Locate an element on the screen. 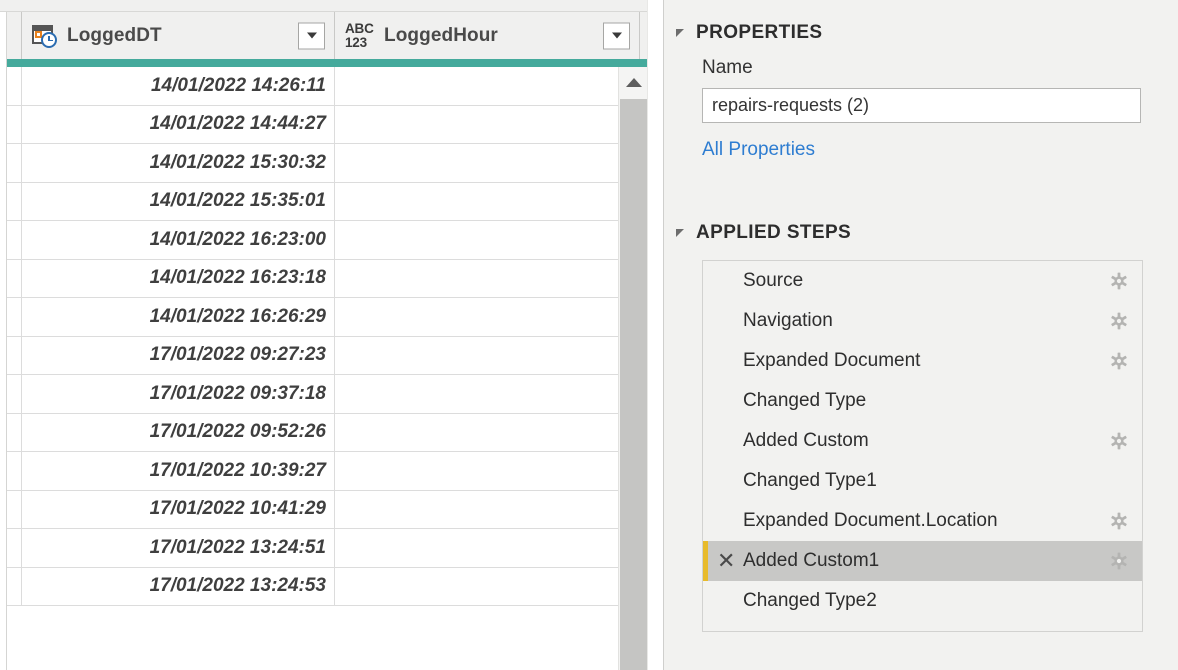 The height and width of the screenshot is (670, 1178). applied-step-item: ✕ Added Custom1 is located at coordinates (922, 561).